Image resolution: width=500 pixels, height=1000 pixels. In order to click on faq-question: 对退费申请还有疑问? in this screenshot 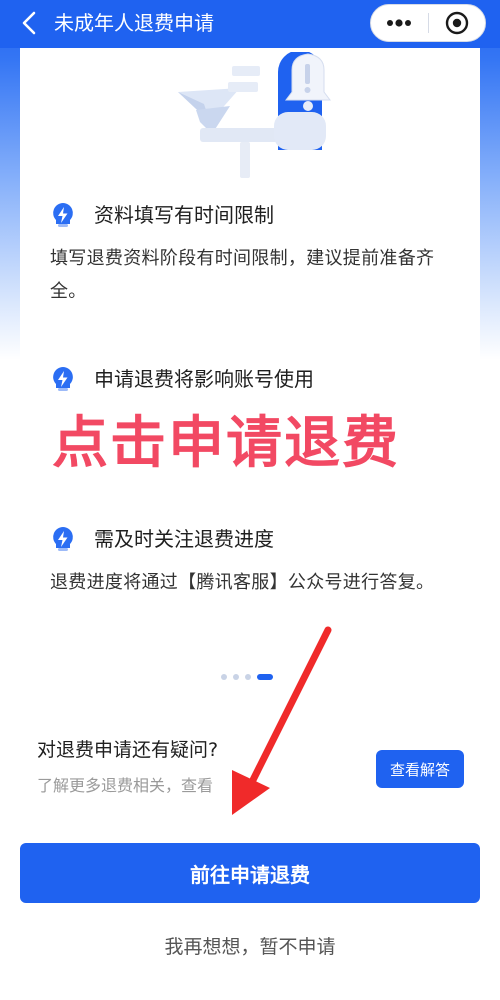, I will do `click(128, 750)`.